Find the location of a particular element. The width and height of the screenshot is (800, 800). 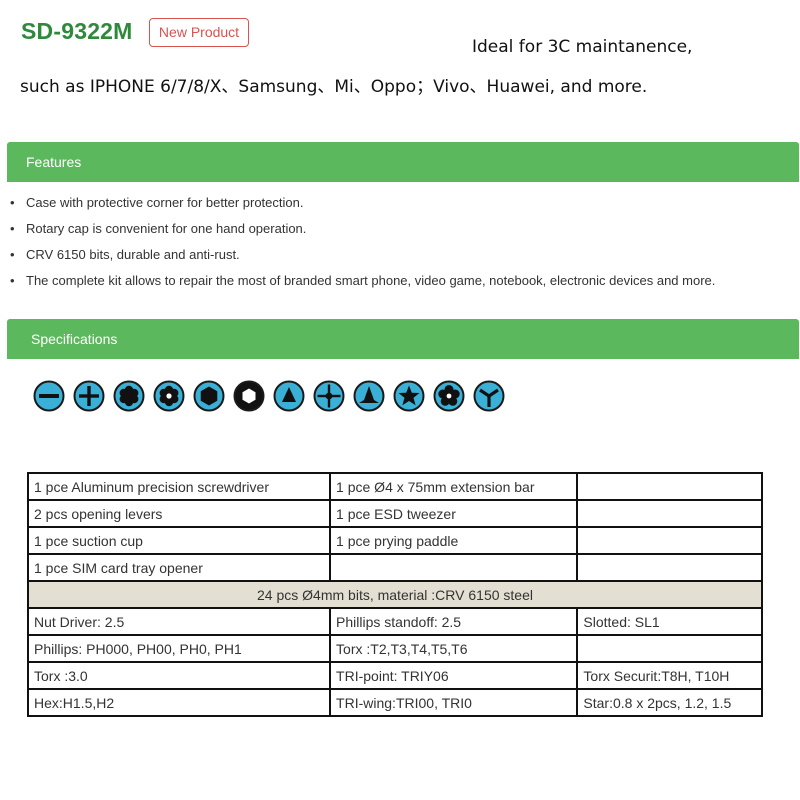

features-header: Features is located at coordinates (403, 162).